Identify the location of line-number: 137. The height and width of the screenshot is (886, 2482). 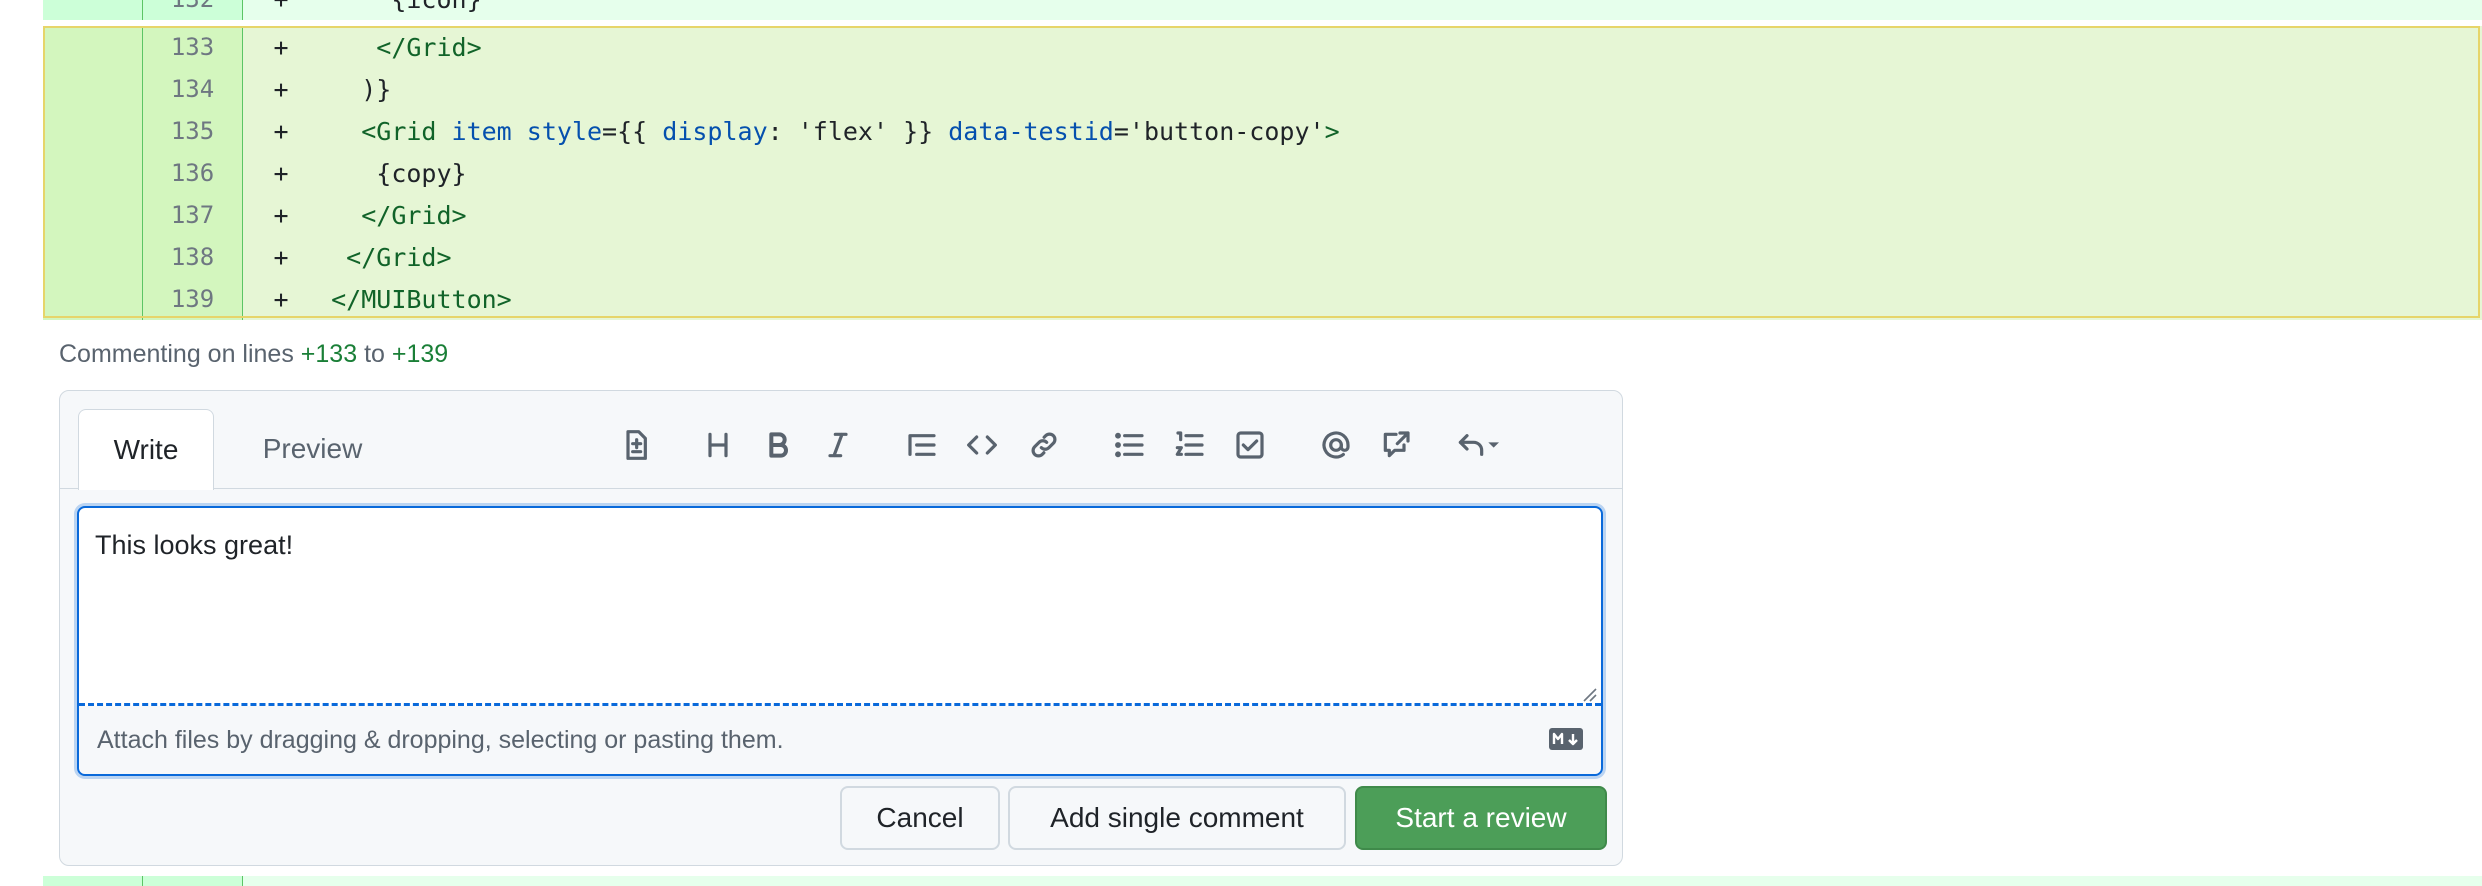
(193, 215).